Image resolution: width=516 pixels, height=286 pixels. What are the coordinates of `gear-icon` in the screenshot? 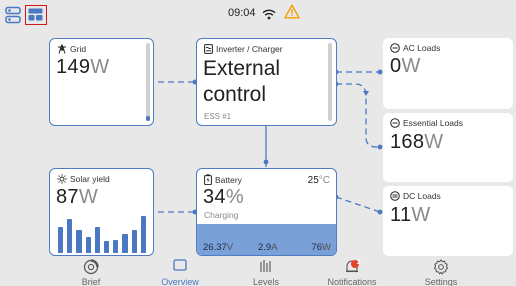 It's located at (441, 267).